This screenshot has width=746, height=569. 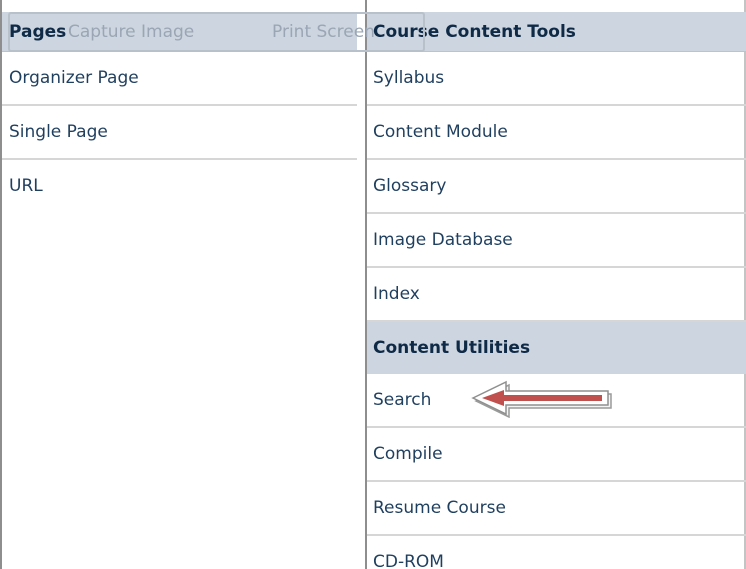 What do you see at coordinates (131, 32) in the screenshot?
I see `capture-image-button: Capture Image` at bounding box center [131, 32].